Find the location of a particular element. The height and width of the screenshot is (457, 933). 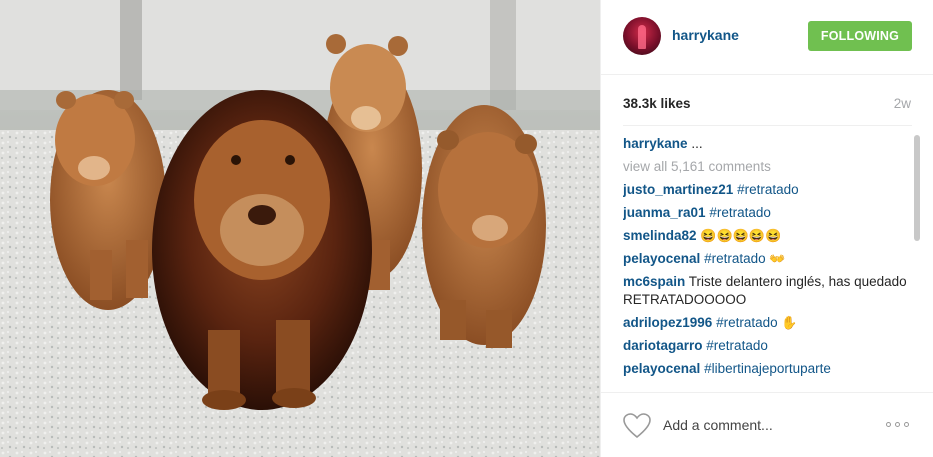

comment-username: justo_martinez21 is located at coordinates (678, 189).